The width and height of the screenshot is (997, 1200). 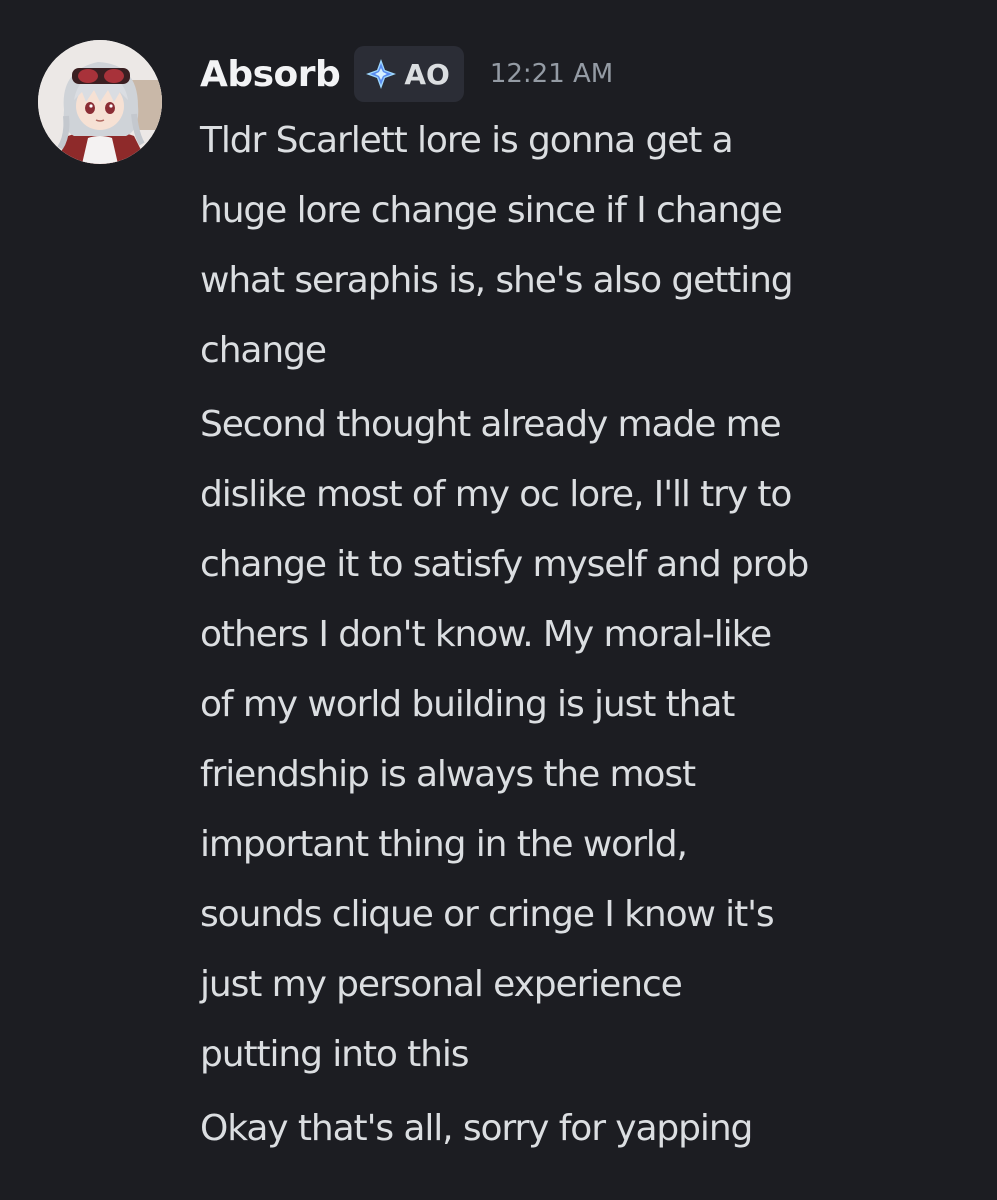 I want to click on sparkle-diamond-icon, so click(x=381, y=74).